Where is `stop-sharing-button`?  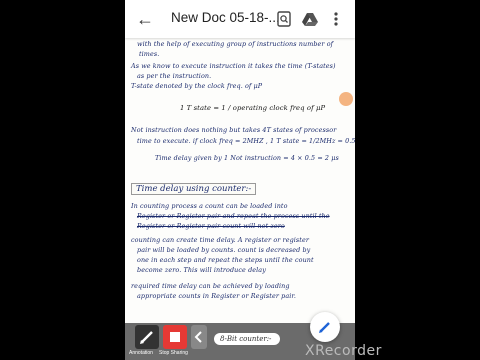 stop-sharing-button is located at coordinates (175, 337).